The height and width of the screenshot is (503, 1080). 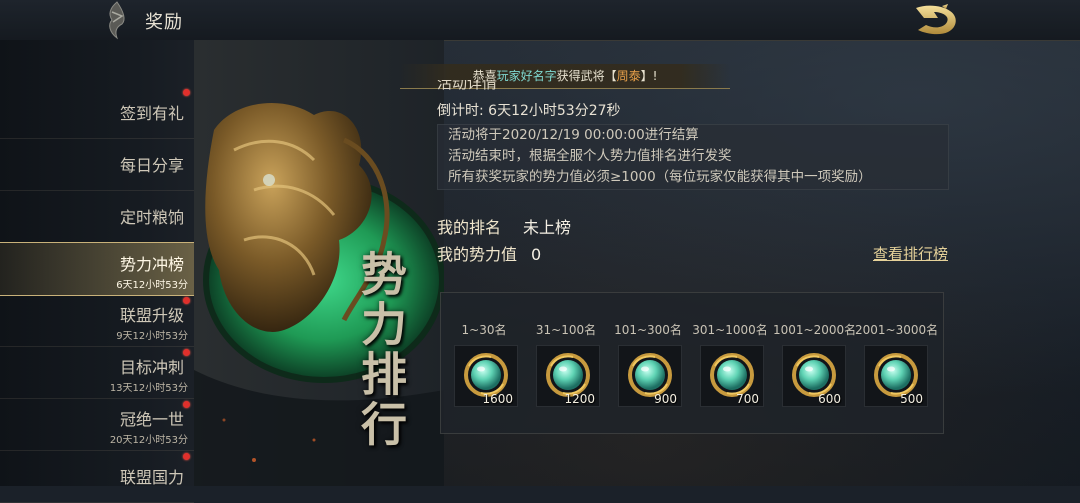 I want to click on my-rank-row: 我的排名 未上榜, so click(x=504, y=226).